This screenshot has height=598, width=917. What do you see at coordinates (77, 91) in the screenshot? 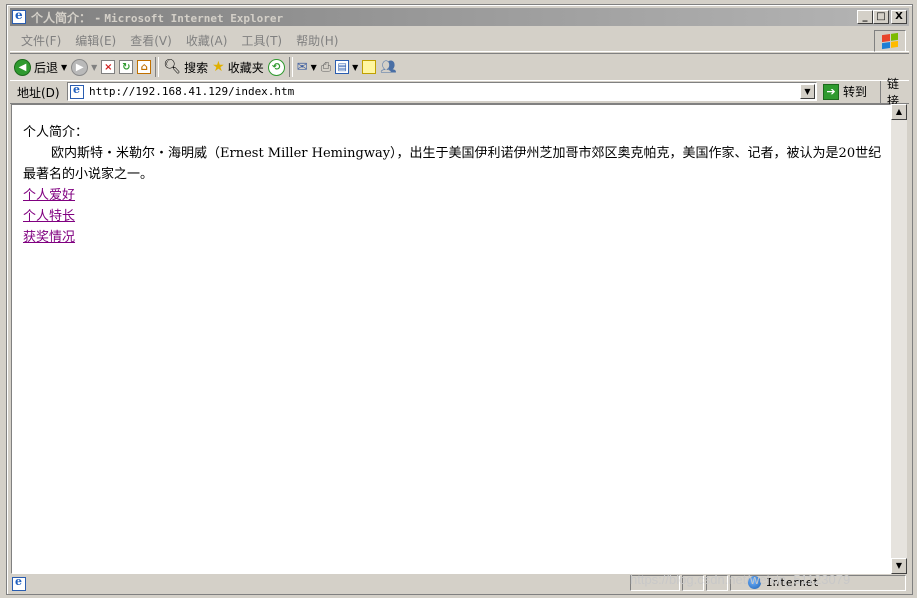
I see `page-icon` at bounding box center [77, 91].